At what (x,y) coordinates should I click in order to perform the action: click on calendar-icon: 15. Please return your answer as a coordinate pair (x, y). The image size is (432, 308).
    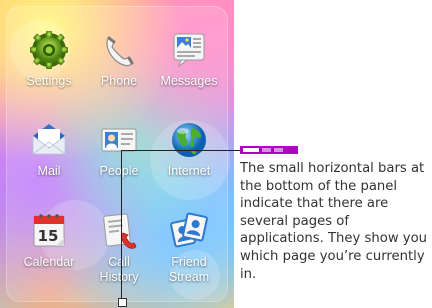
    Looking at the image, I should click on (49, 230).